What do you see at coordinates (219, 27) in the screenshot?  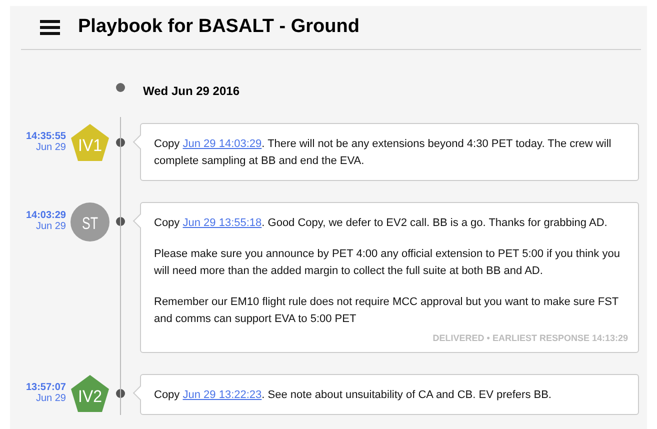 I see `page-title: Playbook for BASALT - Ground` at bounding box center [219, 27].